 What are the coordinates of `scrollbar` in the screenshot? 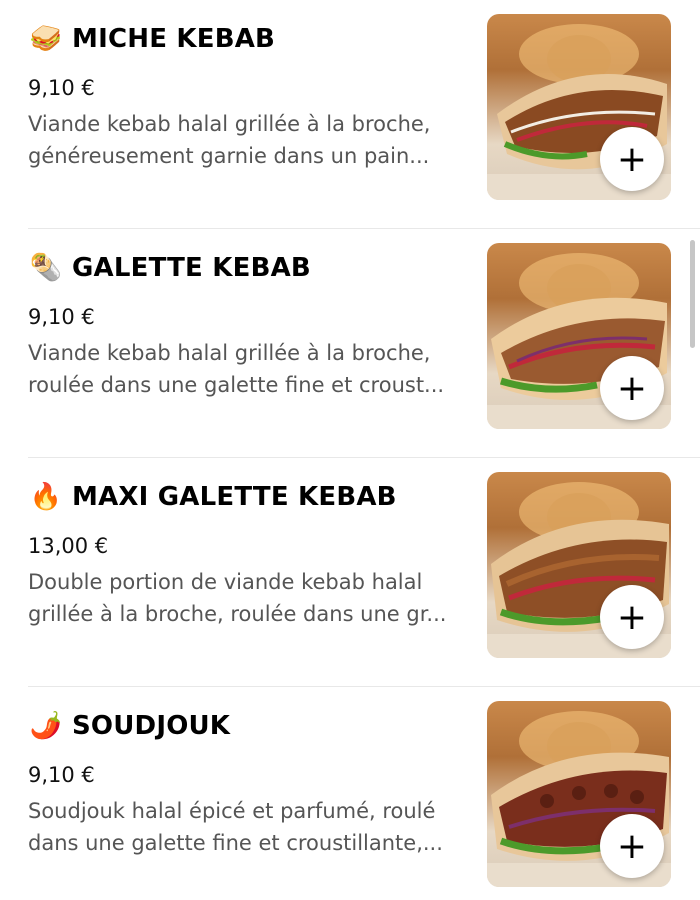 It's located at (692, 294).